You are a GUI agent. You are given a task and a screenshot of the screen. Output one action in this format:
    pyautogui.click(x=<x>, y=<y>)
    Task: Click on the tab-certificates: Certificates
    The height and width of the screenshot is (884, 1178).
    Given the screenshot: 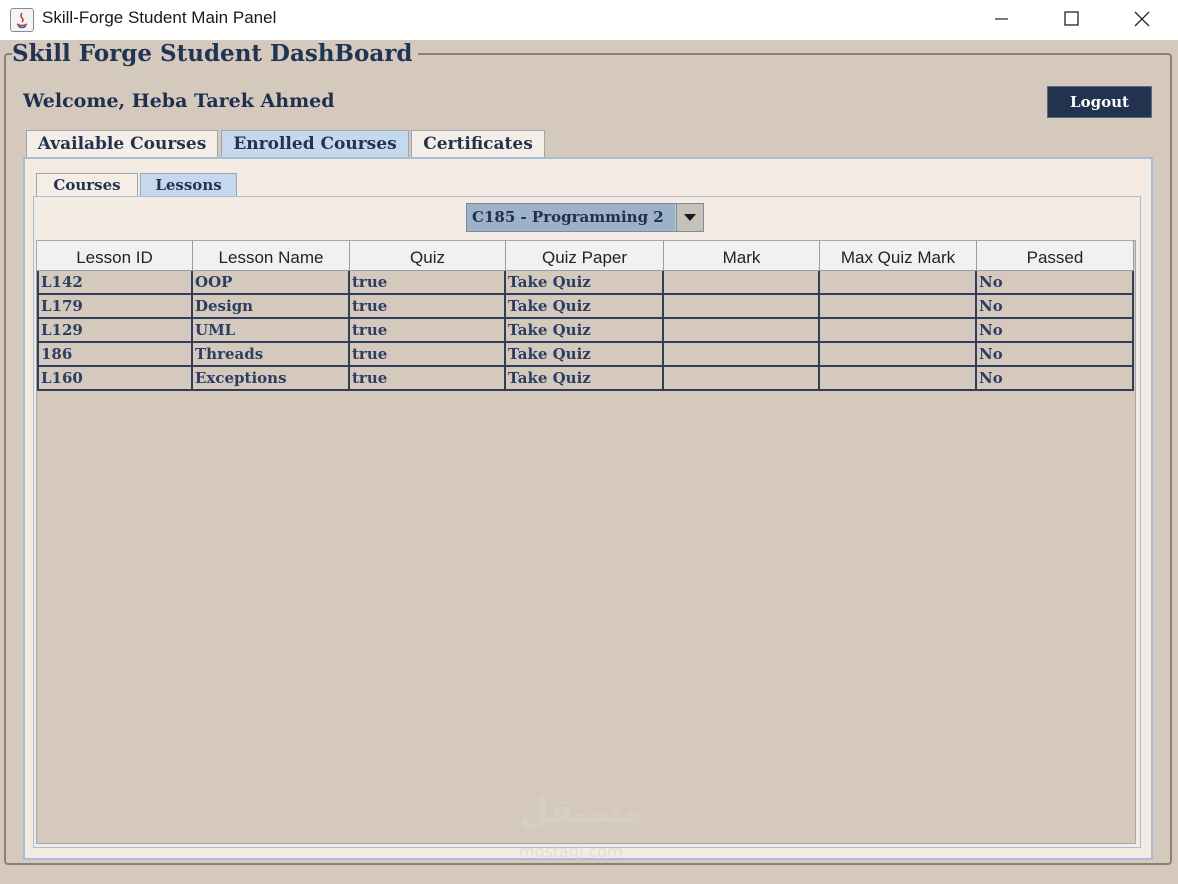 What is the action you would take?
    pyautogui.click(x=478, y=143)
    